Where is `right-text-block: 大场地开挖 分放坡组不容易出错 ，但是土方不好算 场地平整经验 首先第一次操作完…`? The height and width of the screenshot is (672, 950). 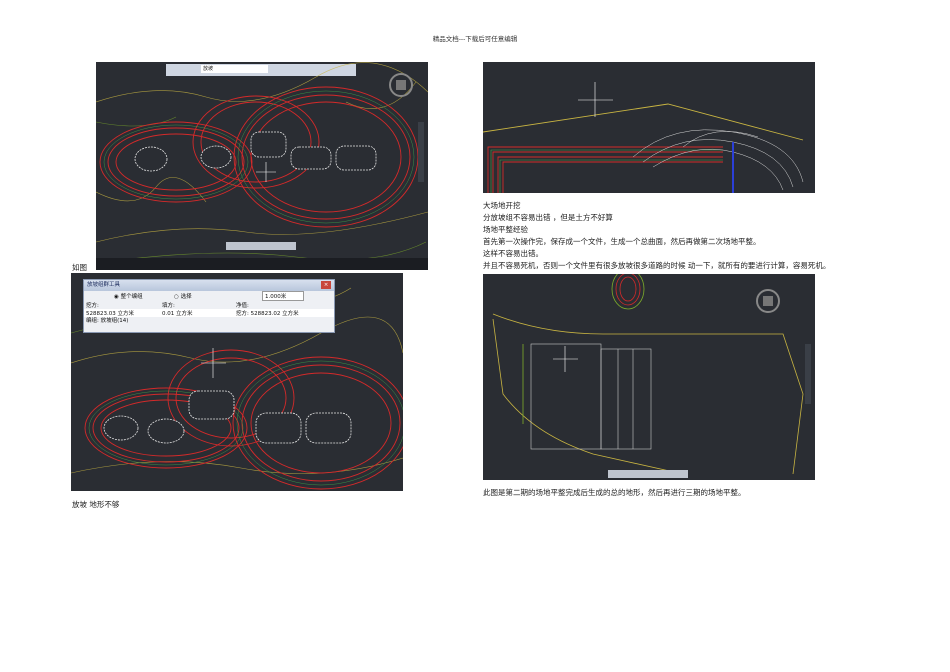
right-text-block: 大场地开挖 分放坡组不容易出错 ，但是土方不好算 场地平整经验 首先第一次操作完… is located at coordinates (656, 236).